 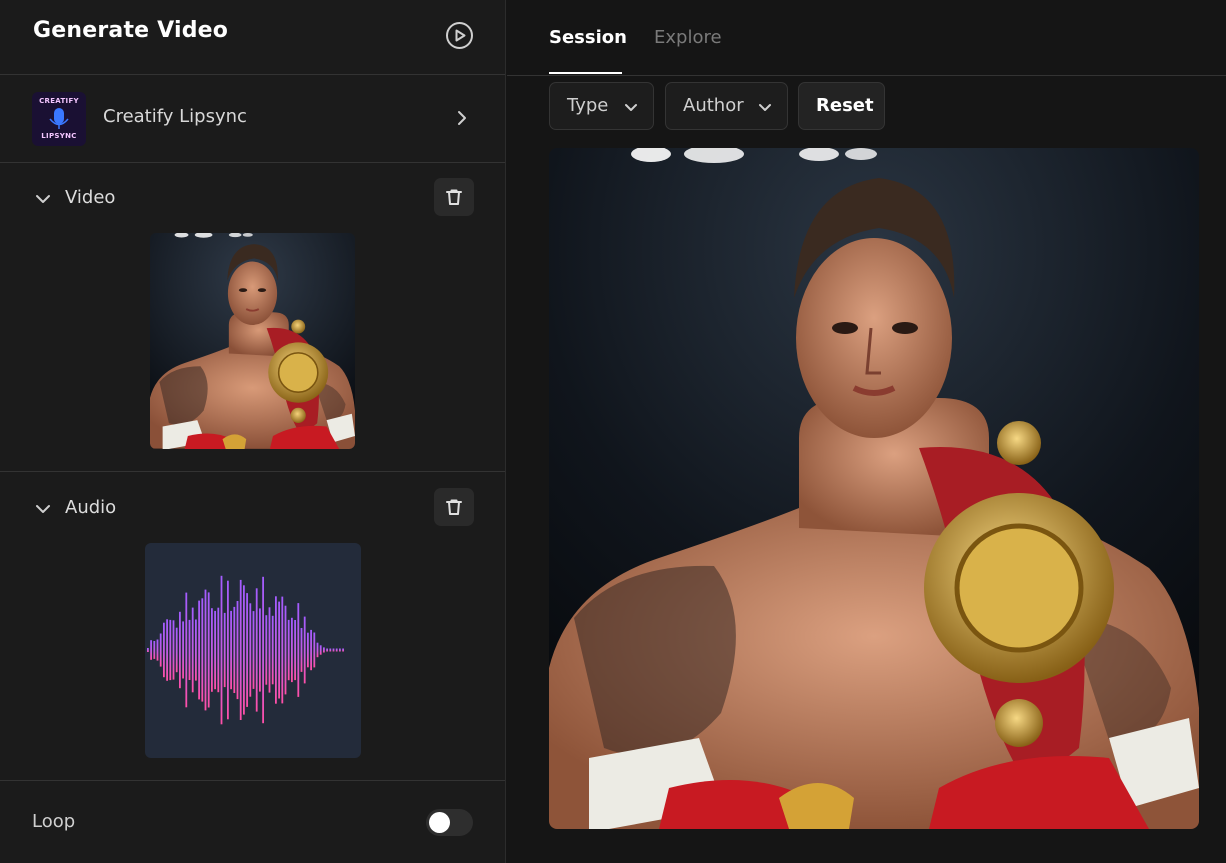 What do you see at coordinates (91, 507) in the screenshot?
I see `audio-section-label: Audio` at bounding box center [91, 507].